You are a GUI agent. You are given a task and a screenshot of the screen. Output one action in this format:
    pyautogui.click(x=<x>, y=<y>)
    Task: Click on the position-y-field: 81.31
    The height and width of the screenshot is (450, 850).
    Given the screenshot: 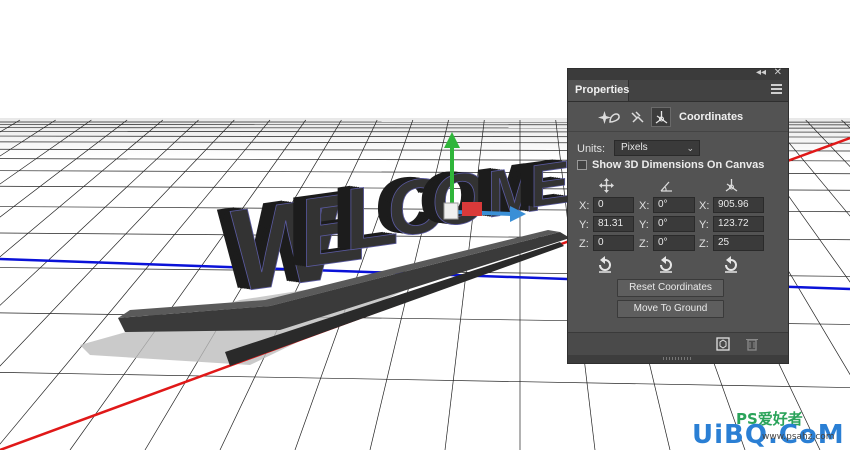 What is the action you would take?
    pyautogui.click(x=613, y=224)
    